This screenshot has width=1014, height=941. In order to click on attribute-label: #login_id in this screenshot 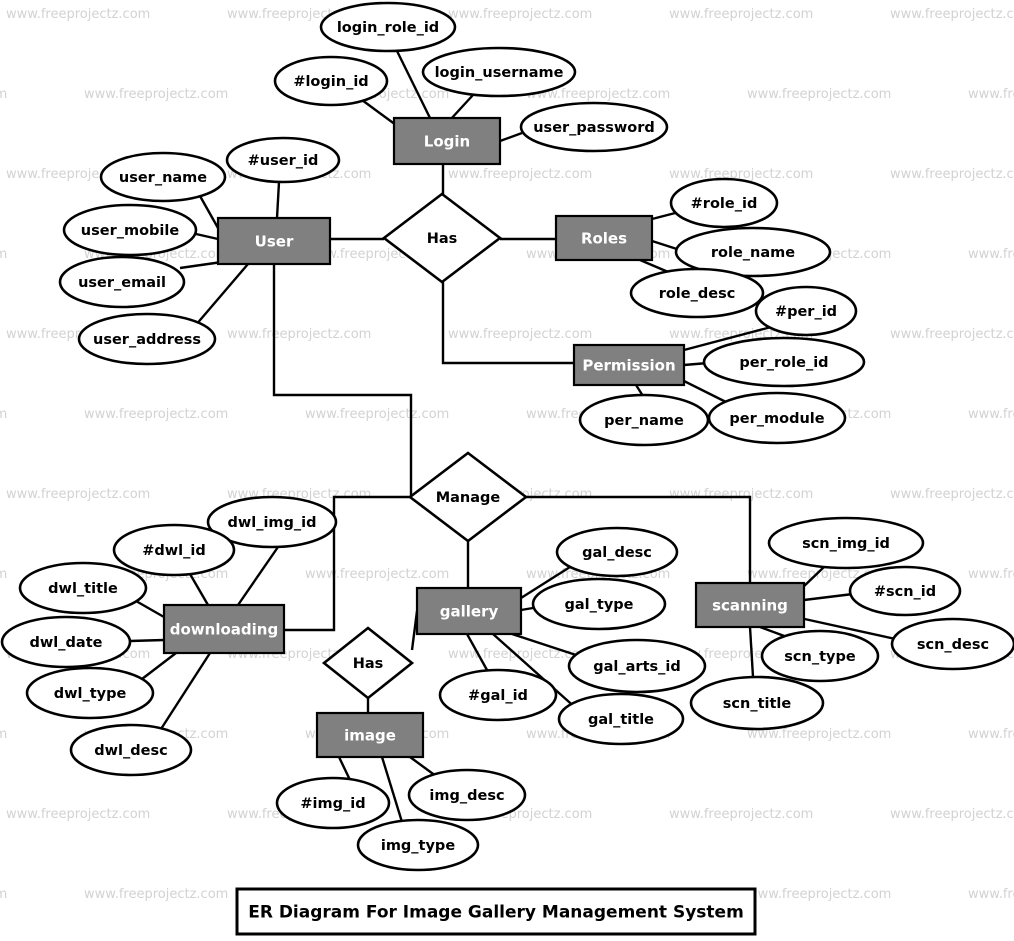, I will do `click(330, 82)`.